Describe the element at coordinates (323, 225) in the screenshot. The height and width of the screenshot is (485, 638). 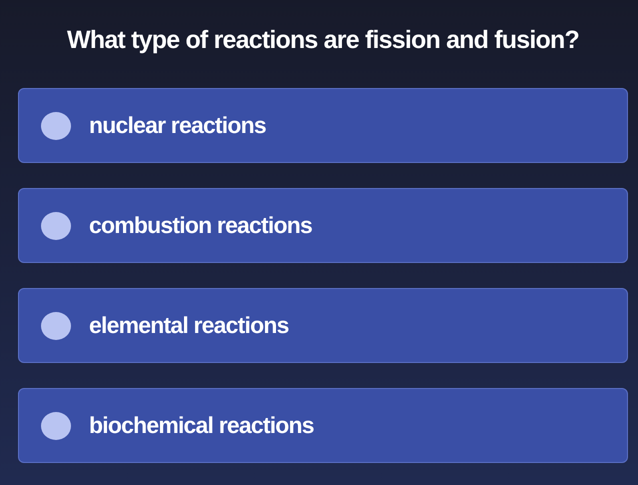
I see `answer-option: combustion reactions` at that location.